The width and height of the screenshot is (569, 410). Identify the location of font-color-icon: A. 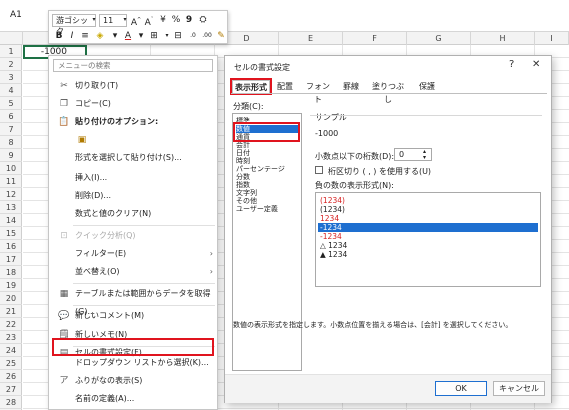
(128, 36).